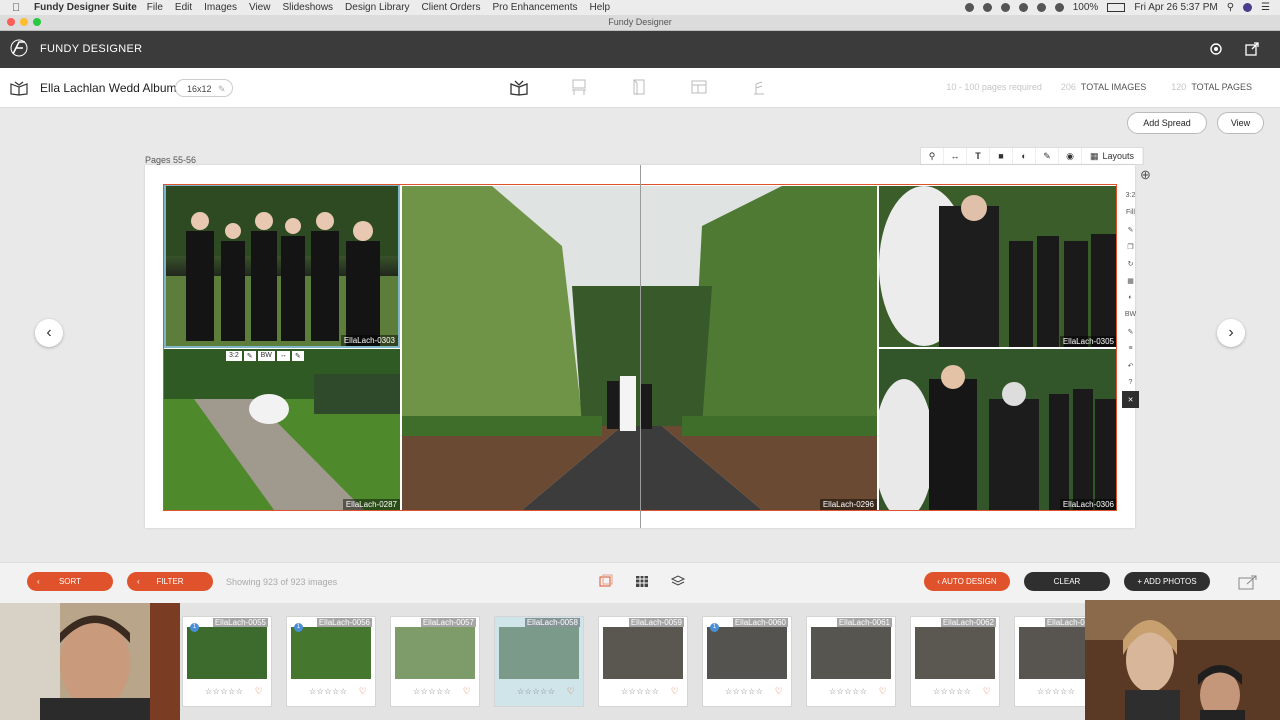  I want to click on menu-help: Help, so click(600, 7).